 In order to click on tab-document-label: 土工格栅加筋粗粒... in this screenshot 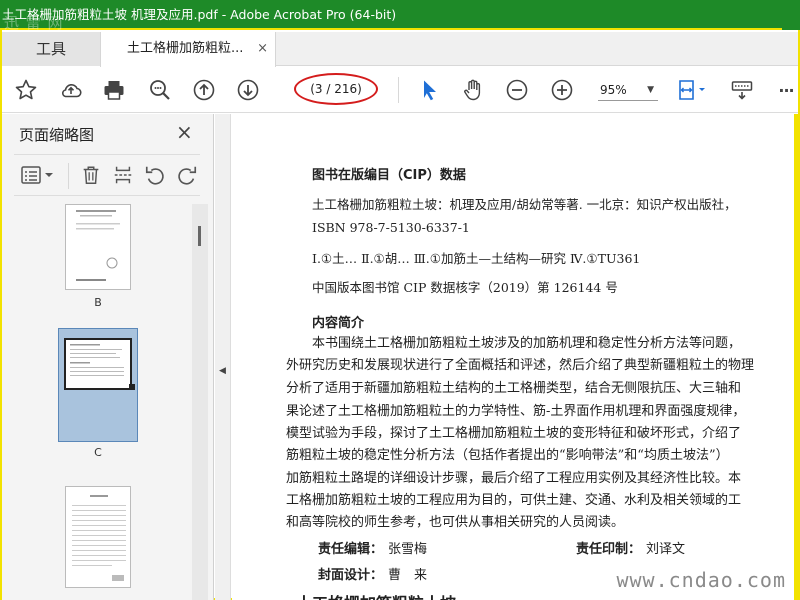, I will do `click(185, 48)`.